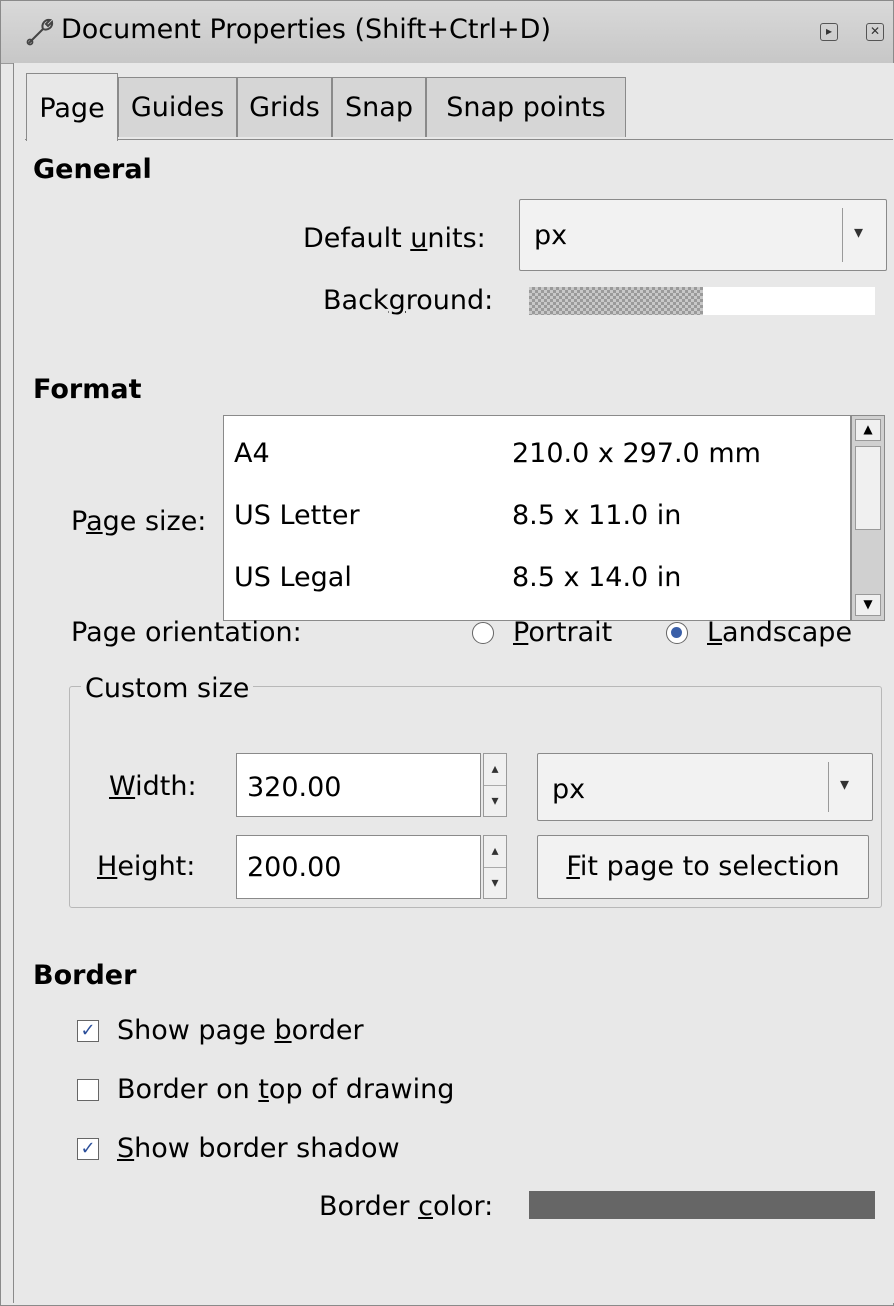 The image size is (894, 1306). I want to click on section-general-heading: General, so click(92, 169).